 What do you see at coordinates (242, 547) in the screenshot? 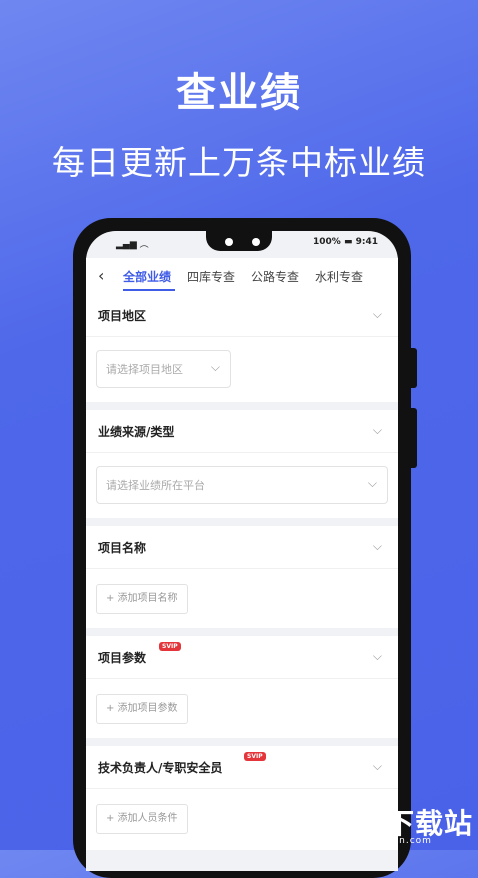
I see `section-header: 项目名称 ⌵` at bounding box center [242, 547].